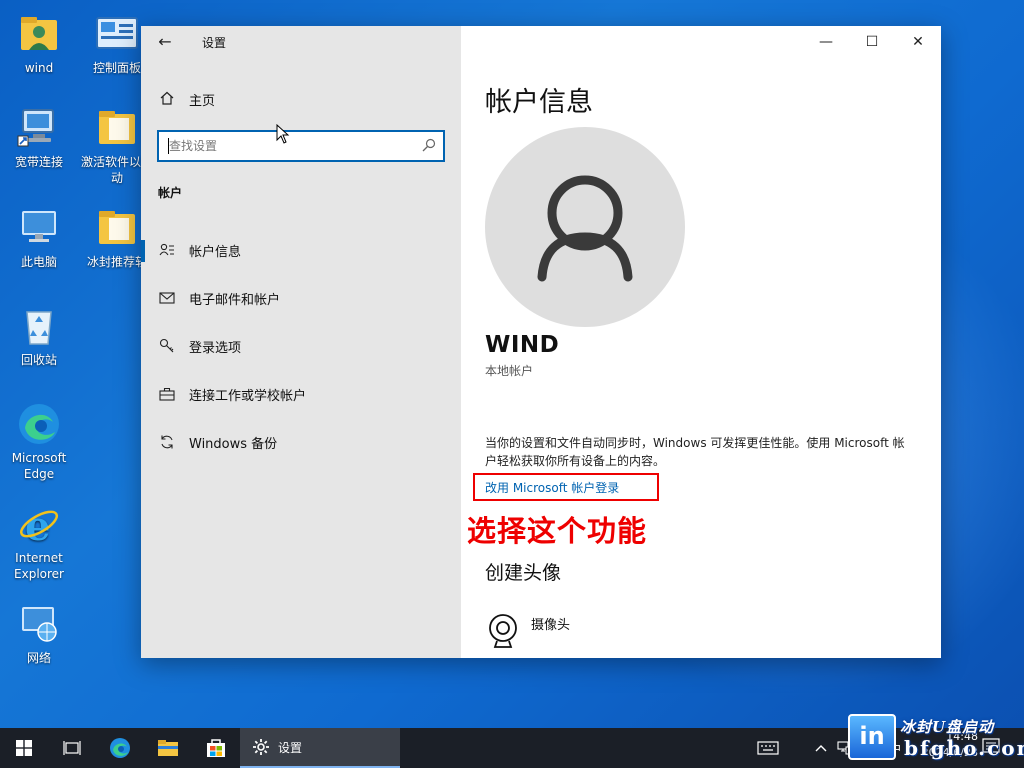 The height and width of the screenshot is (768, 1024). What do you see at coordinates (39, 566) in the screenshot?
I see `desktop-icon-label: Internet Explorer` at bounding box center [39, 566].